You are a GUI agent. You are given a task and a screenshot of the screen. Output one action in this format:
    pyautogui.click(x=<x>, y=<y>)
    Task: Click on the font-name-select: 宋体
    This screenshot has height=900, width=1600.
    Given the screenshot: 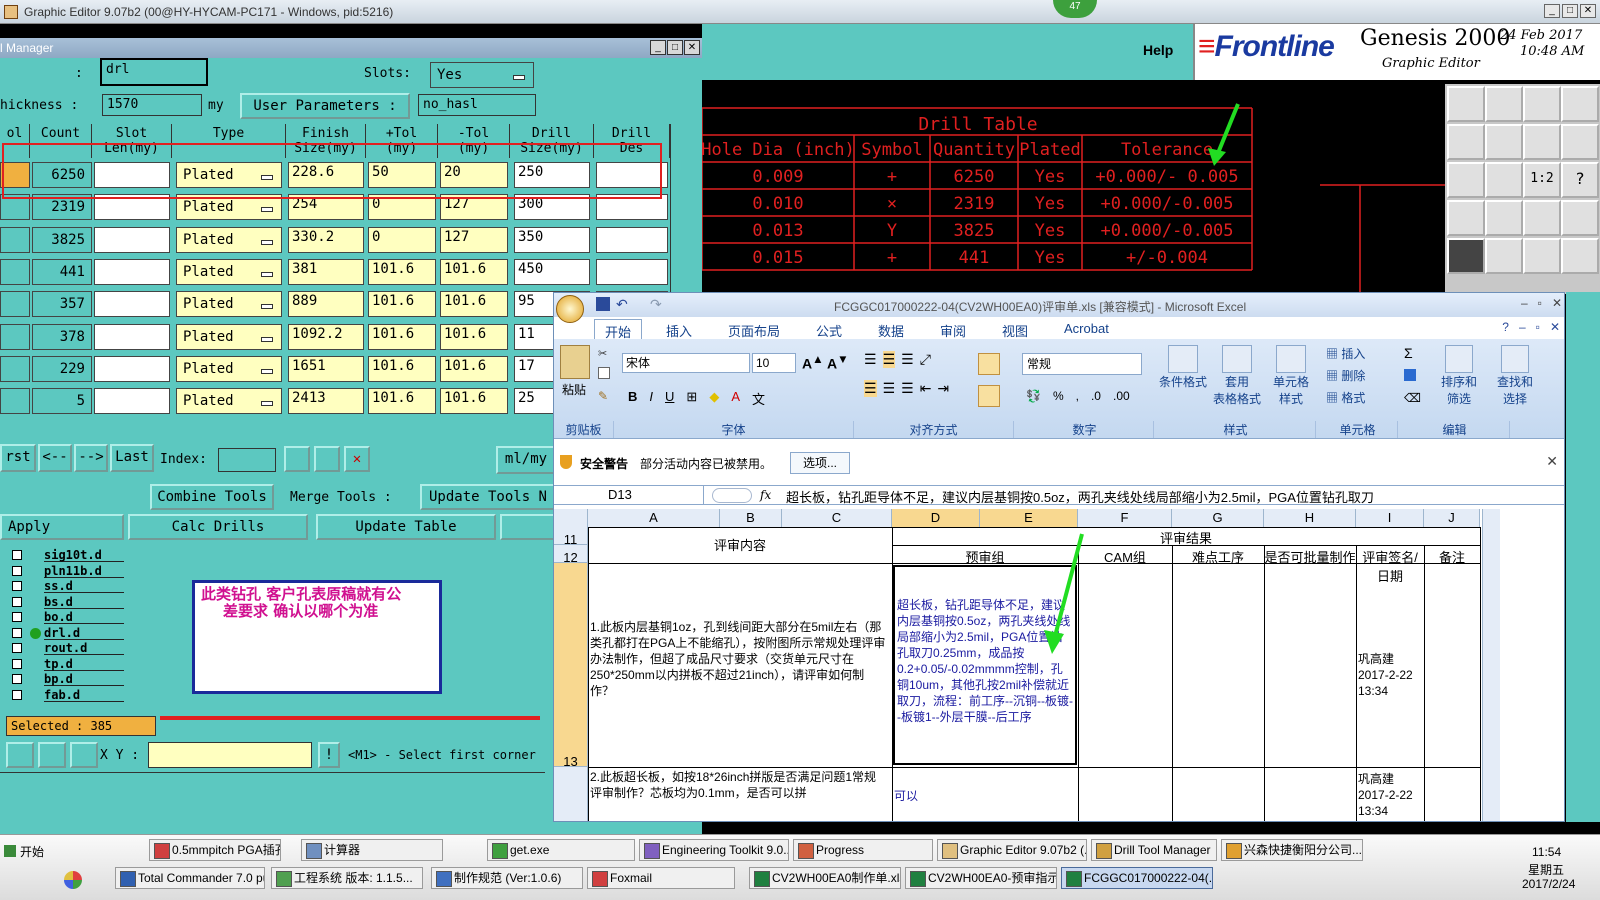 What is the action you would take?
    pyautogui.click(x=686, y=363)
    